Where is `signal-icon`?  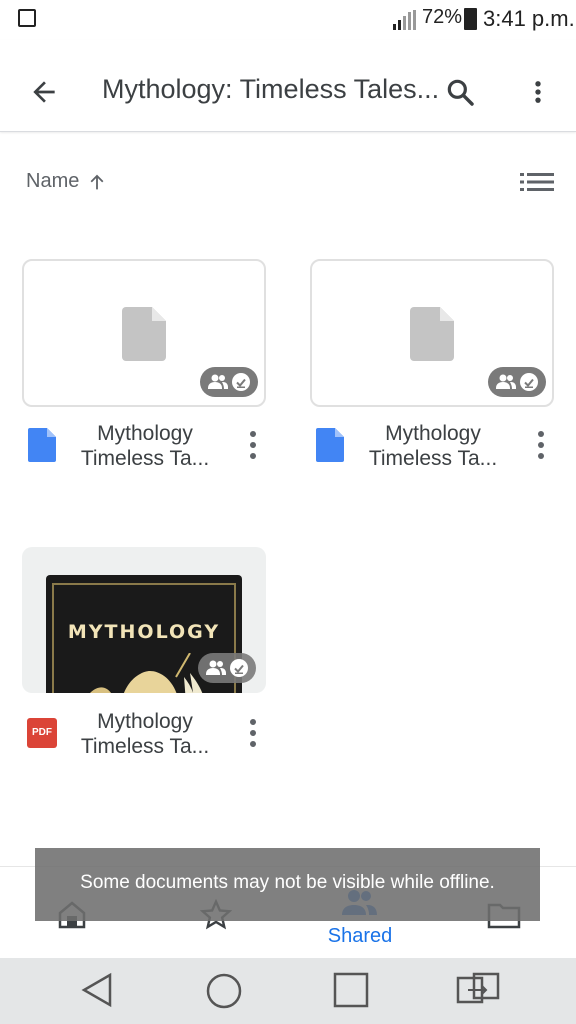 signal-icon is located at coordinates (404, 20).